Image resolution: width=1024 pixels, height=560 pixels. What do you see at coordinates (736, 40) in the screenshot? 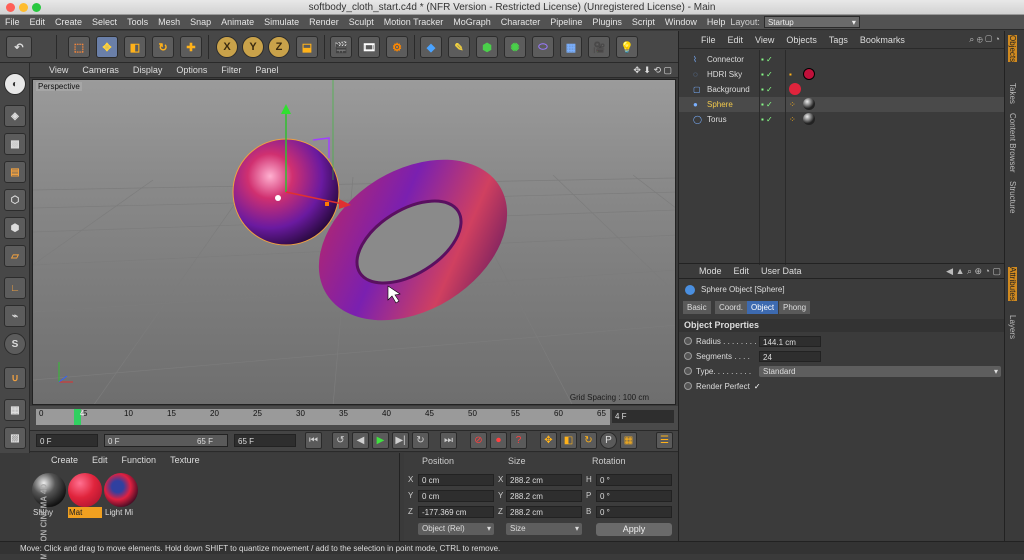
I see `objects-menu-edit: Edit` at bounding box center [736, 40].